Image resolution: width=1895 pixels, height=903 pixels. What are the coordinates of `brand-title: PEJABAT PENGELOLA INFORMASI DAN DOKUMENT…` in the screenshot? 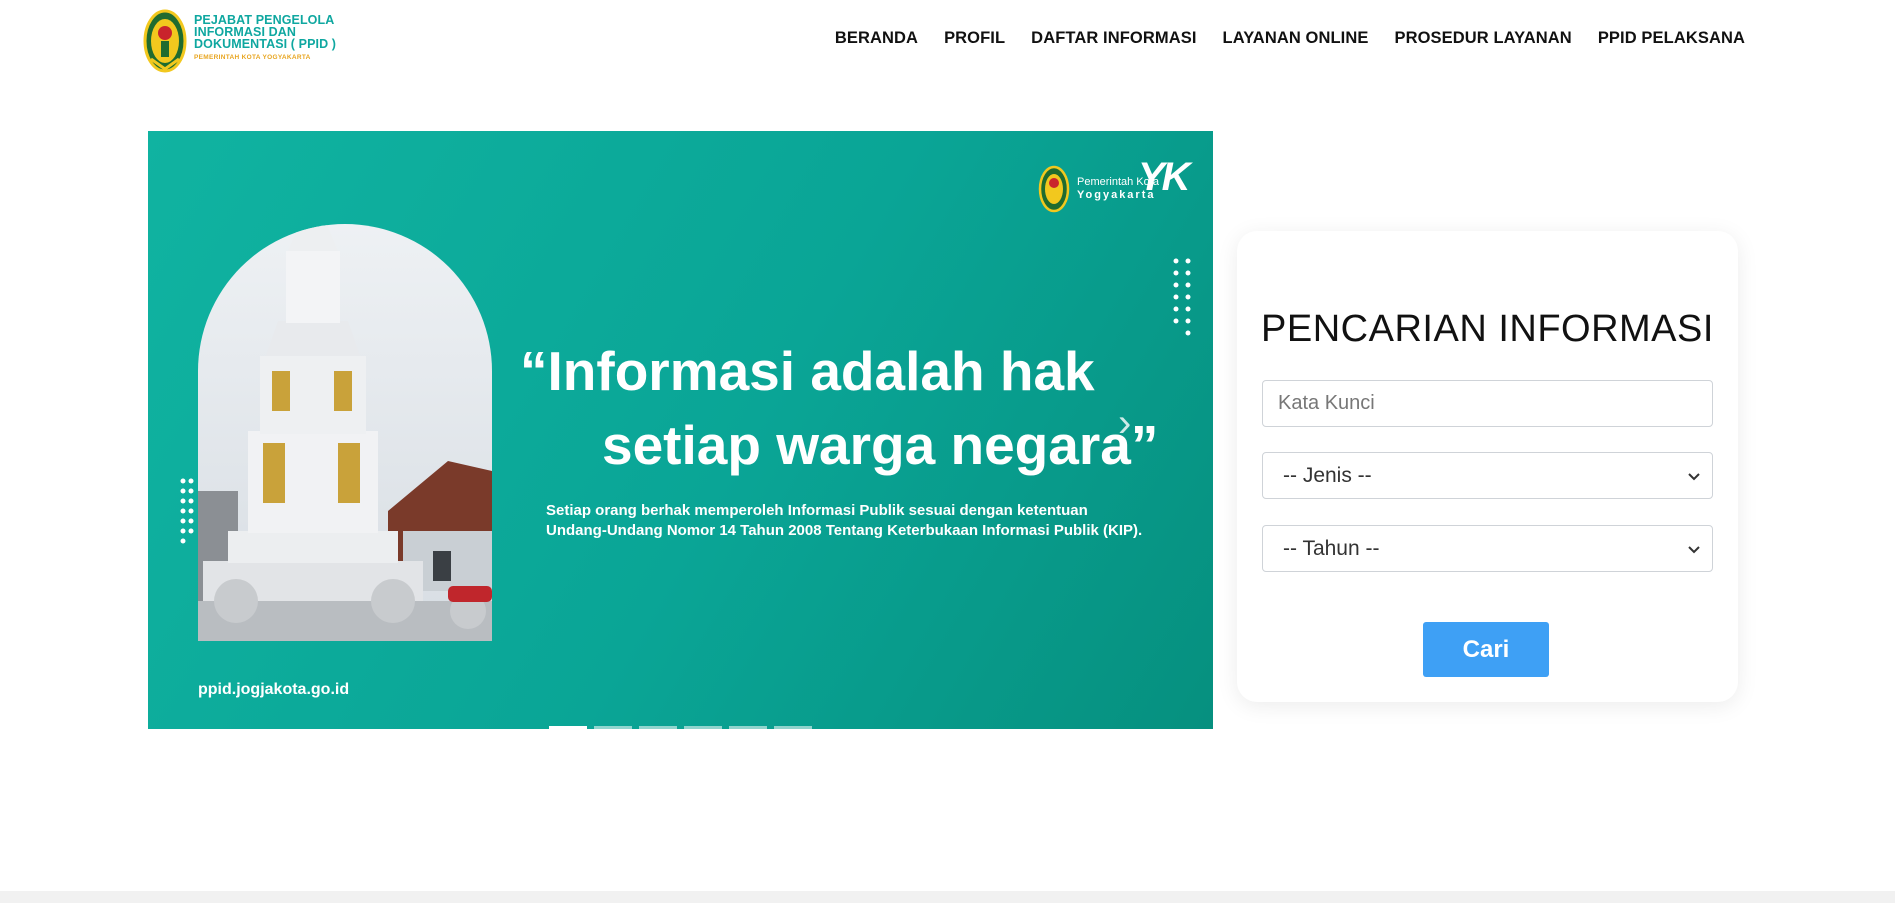 It's located at (265, 32).